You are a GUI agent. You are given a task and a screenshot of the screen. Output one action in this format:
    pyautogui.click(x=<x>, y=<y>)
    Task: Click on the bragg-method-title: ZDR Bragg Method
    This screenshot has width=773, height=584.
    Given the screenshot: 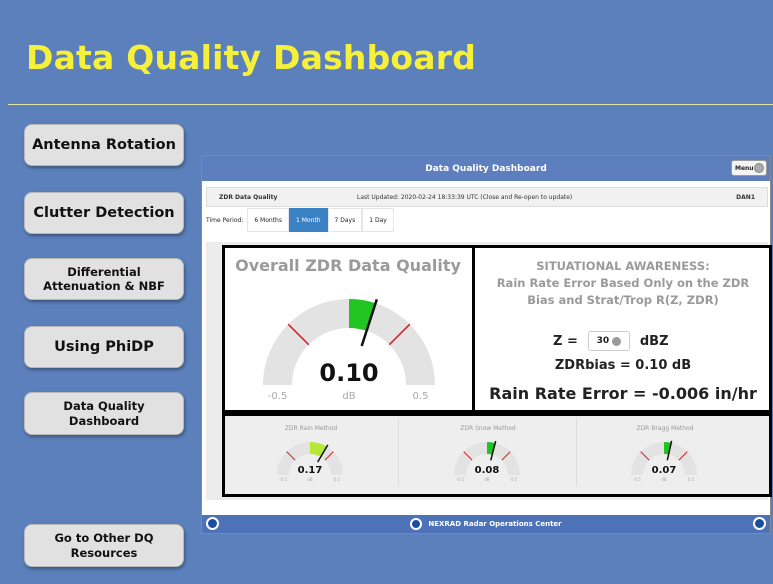 What is the action you would take?
    pyautogui.click(x=665, y=428)
    